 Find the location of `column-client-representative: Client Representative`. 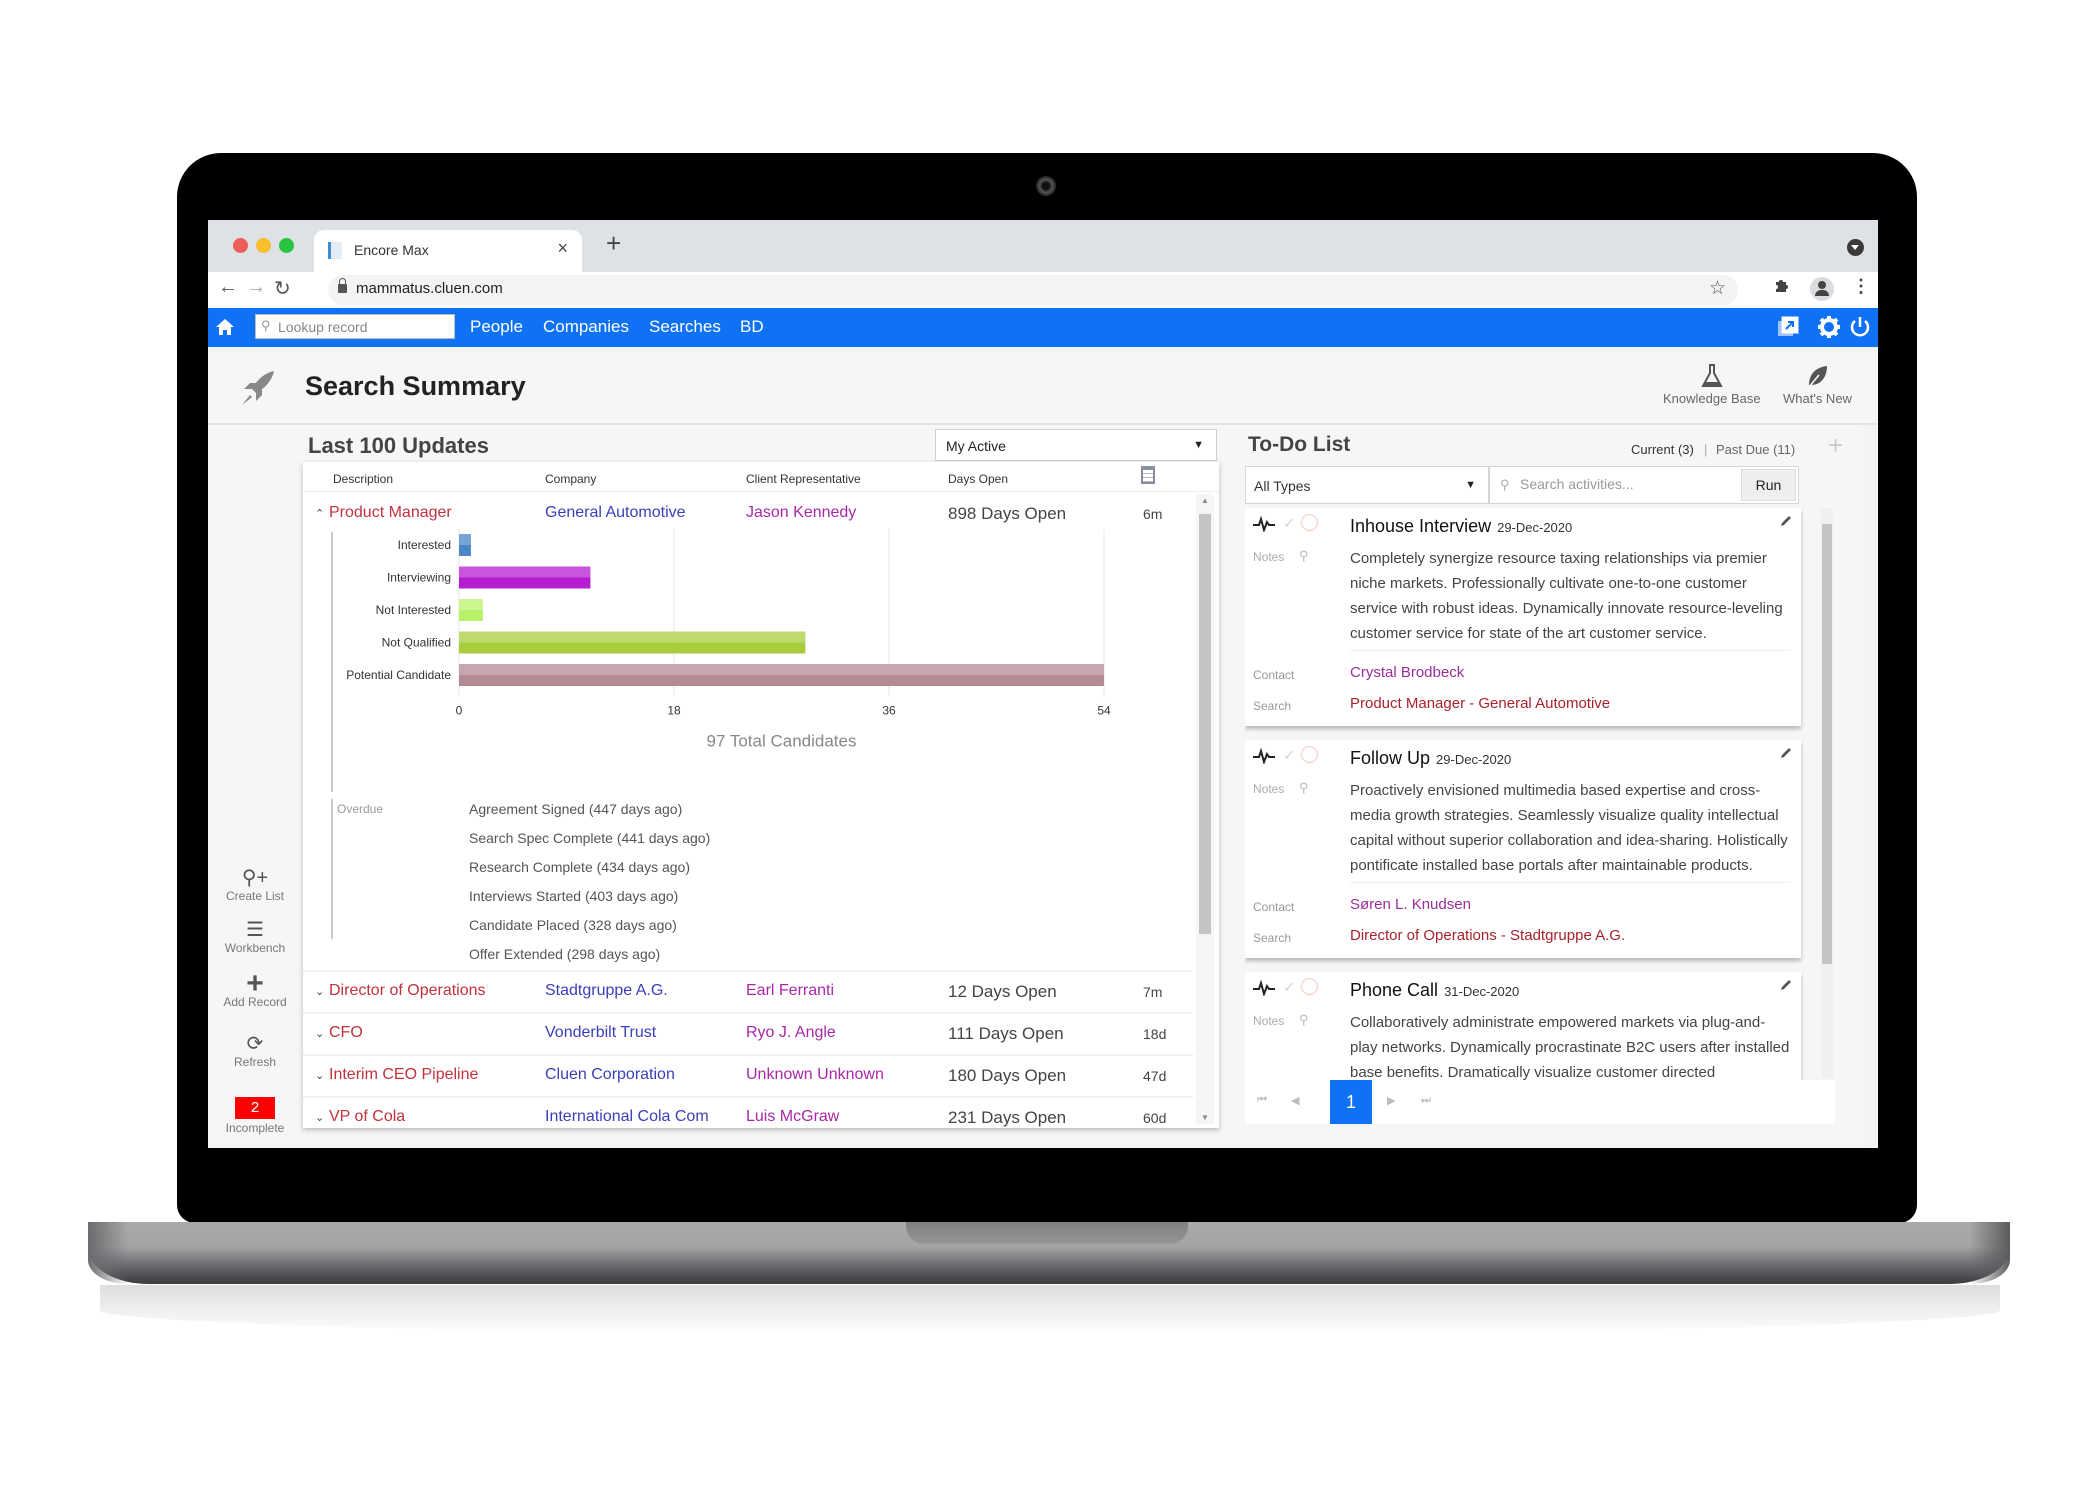

column-client-representative: Client Representative is located at coordinates (803, 479).